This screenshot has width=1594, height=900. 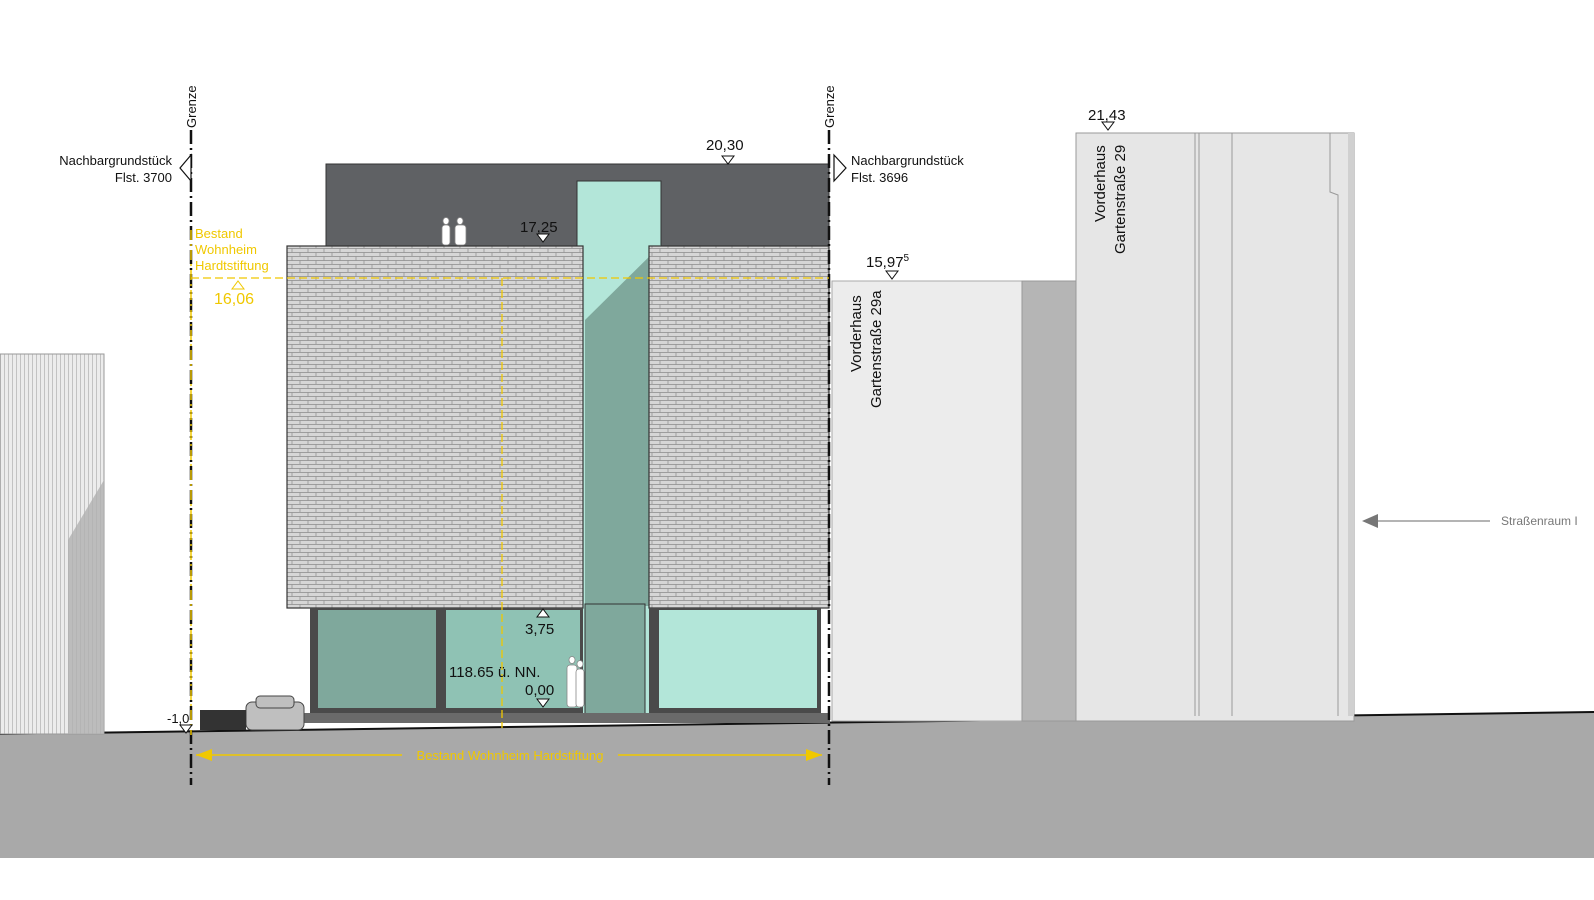 What do you see at coordinates (226, 249) in the screenshot?
I see `existing-label-line2: Wohnheim` at bounding box center [226, 249].